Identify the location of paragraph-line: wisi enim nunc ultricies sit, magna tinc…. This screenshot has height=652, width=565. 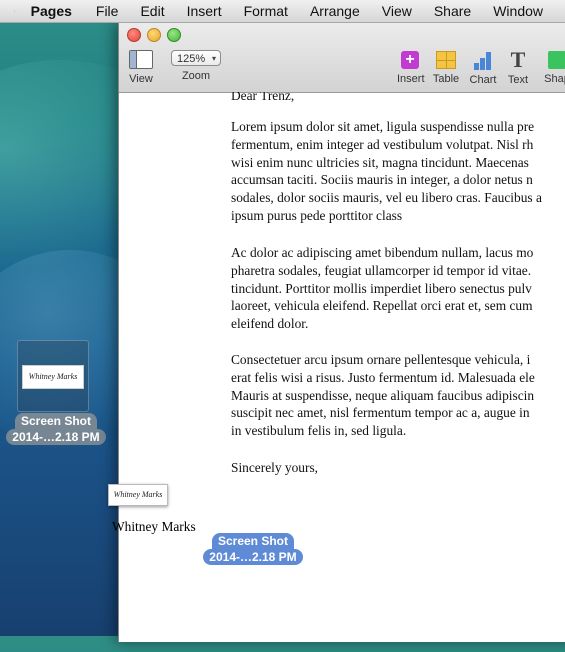
(380, 162).